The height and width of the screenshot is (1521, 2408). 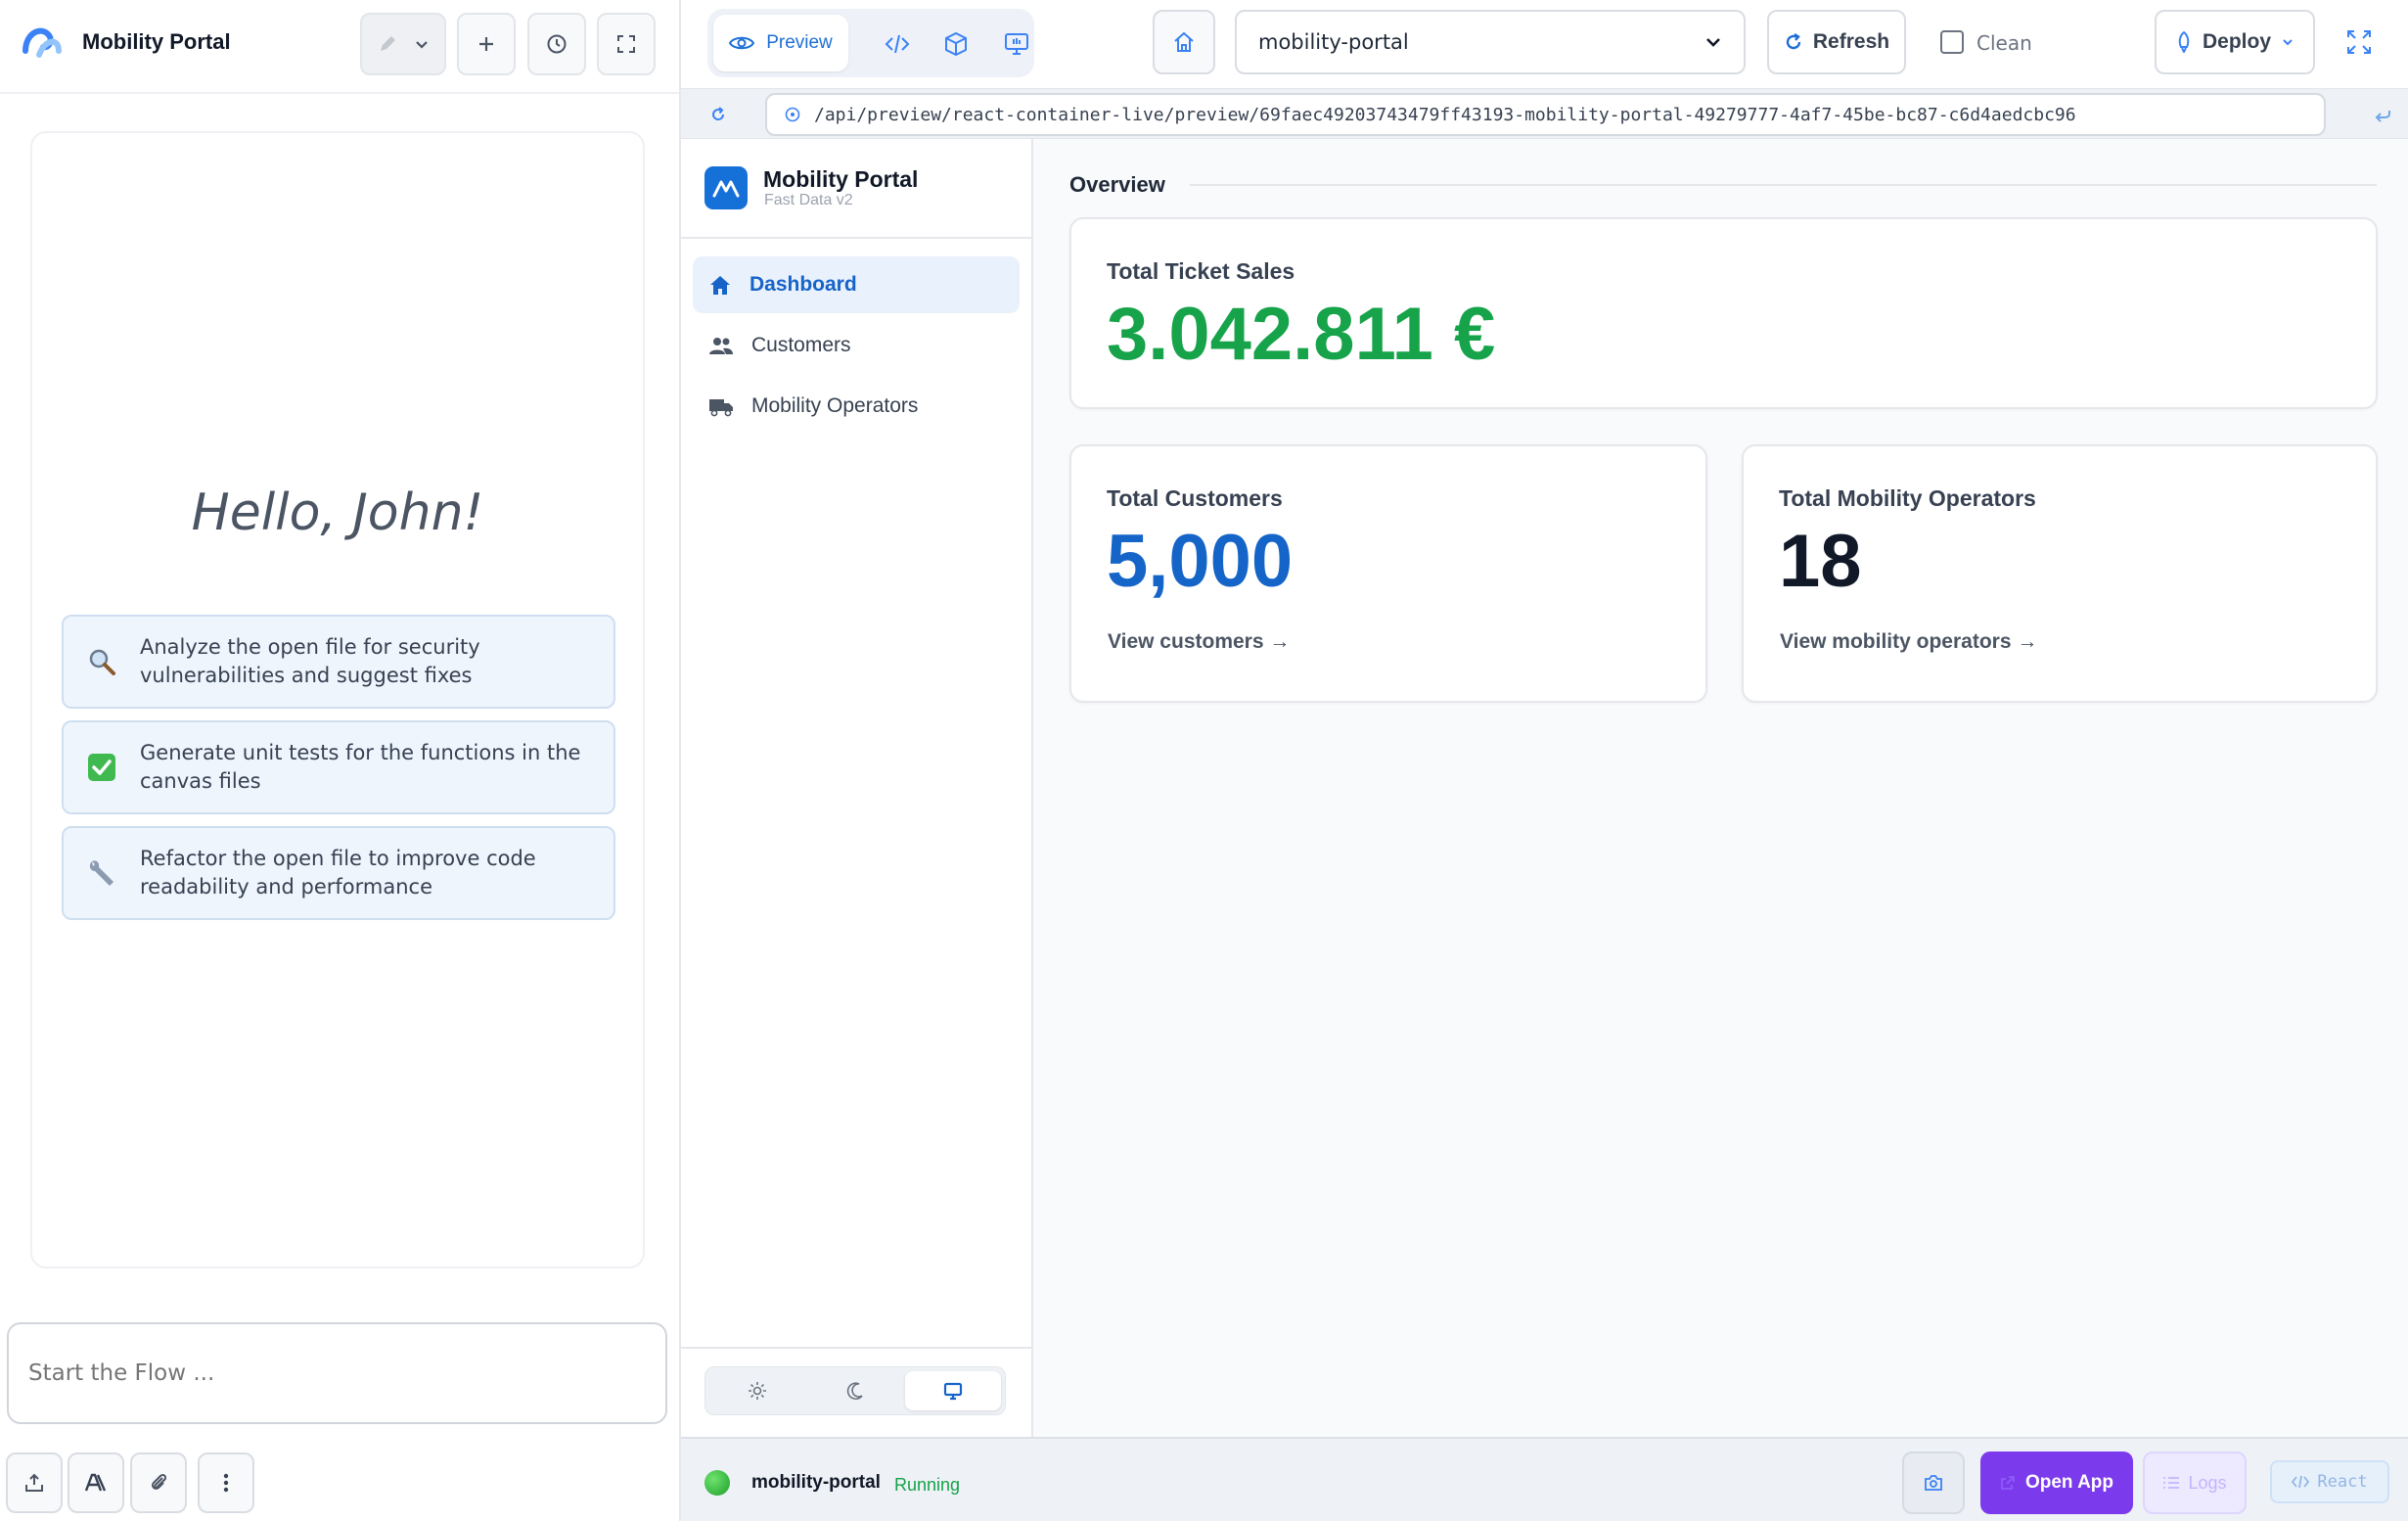 I want to click on paperclip-icon, so click(x=158, y=1483).